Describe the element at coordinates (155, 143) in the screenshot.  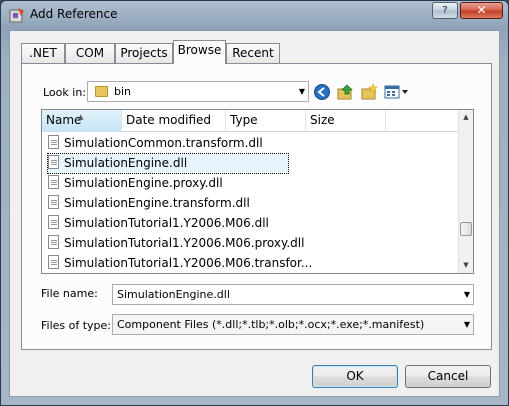
I see `list-item: SimulationCommon.transform.dll` at that location.